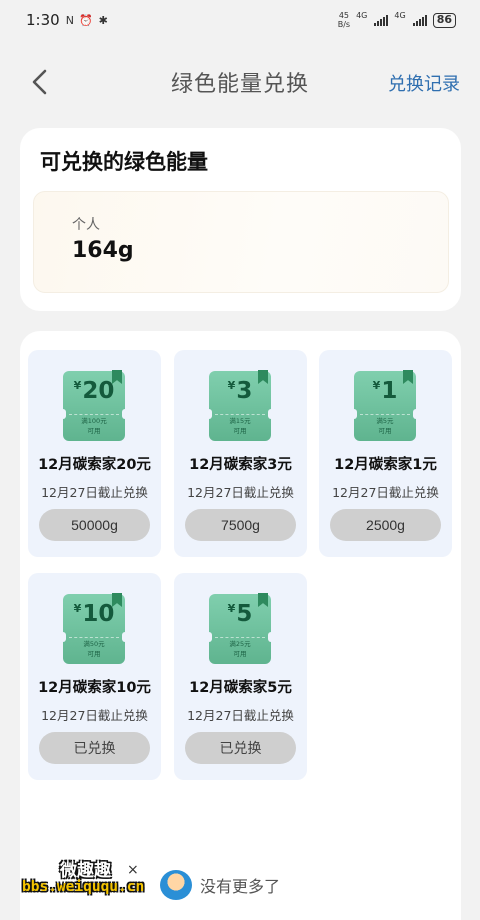 The image size is (480, 920). Describe the element at coordinates (176, 885) in the screenshot. I see `mascot-icon` at that location.